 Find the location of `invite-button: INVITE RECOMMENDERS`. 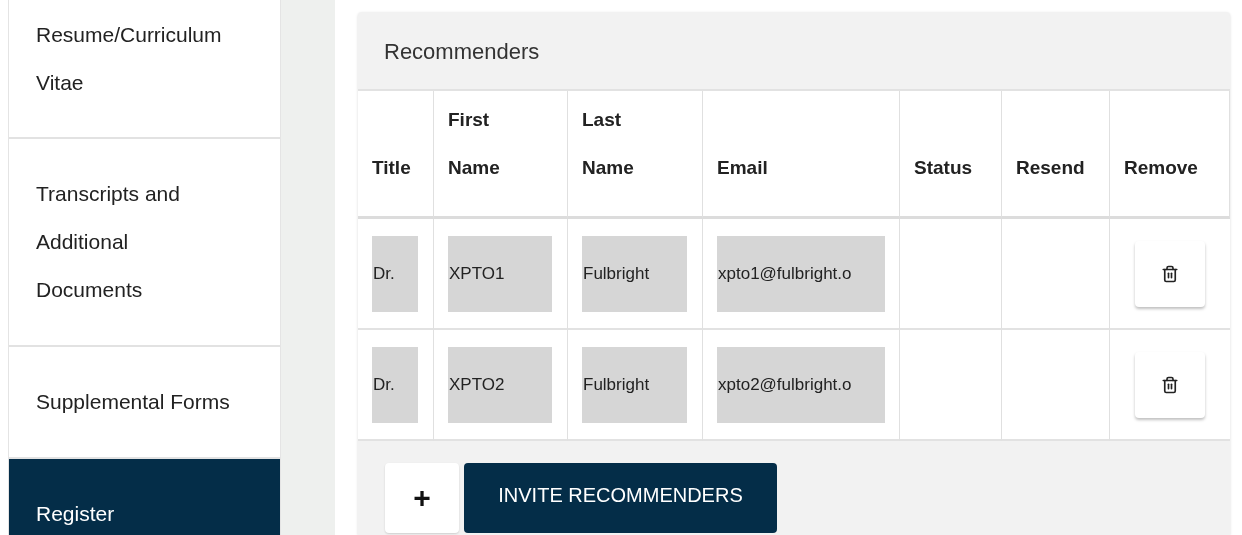

invite-button: INVITE RECOMMENDERS is located at coordinates (620, 498).